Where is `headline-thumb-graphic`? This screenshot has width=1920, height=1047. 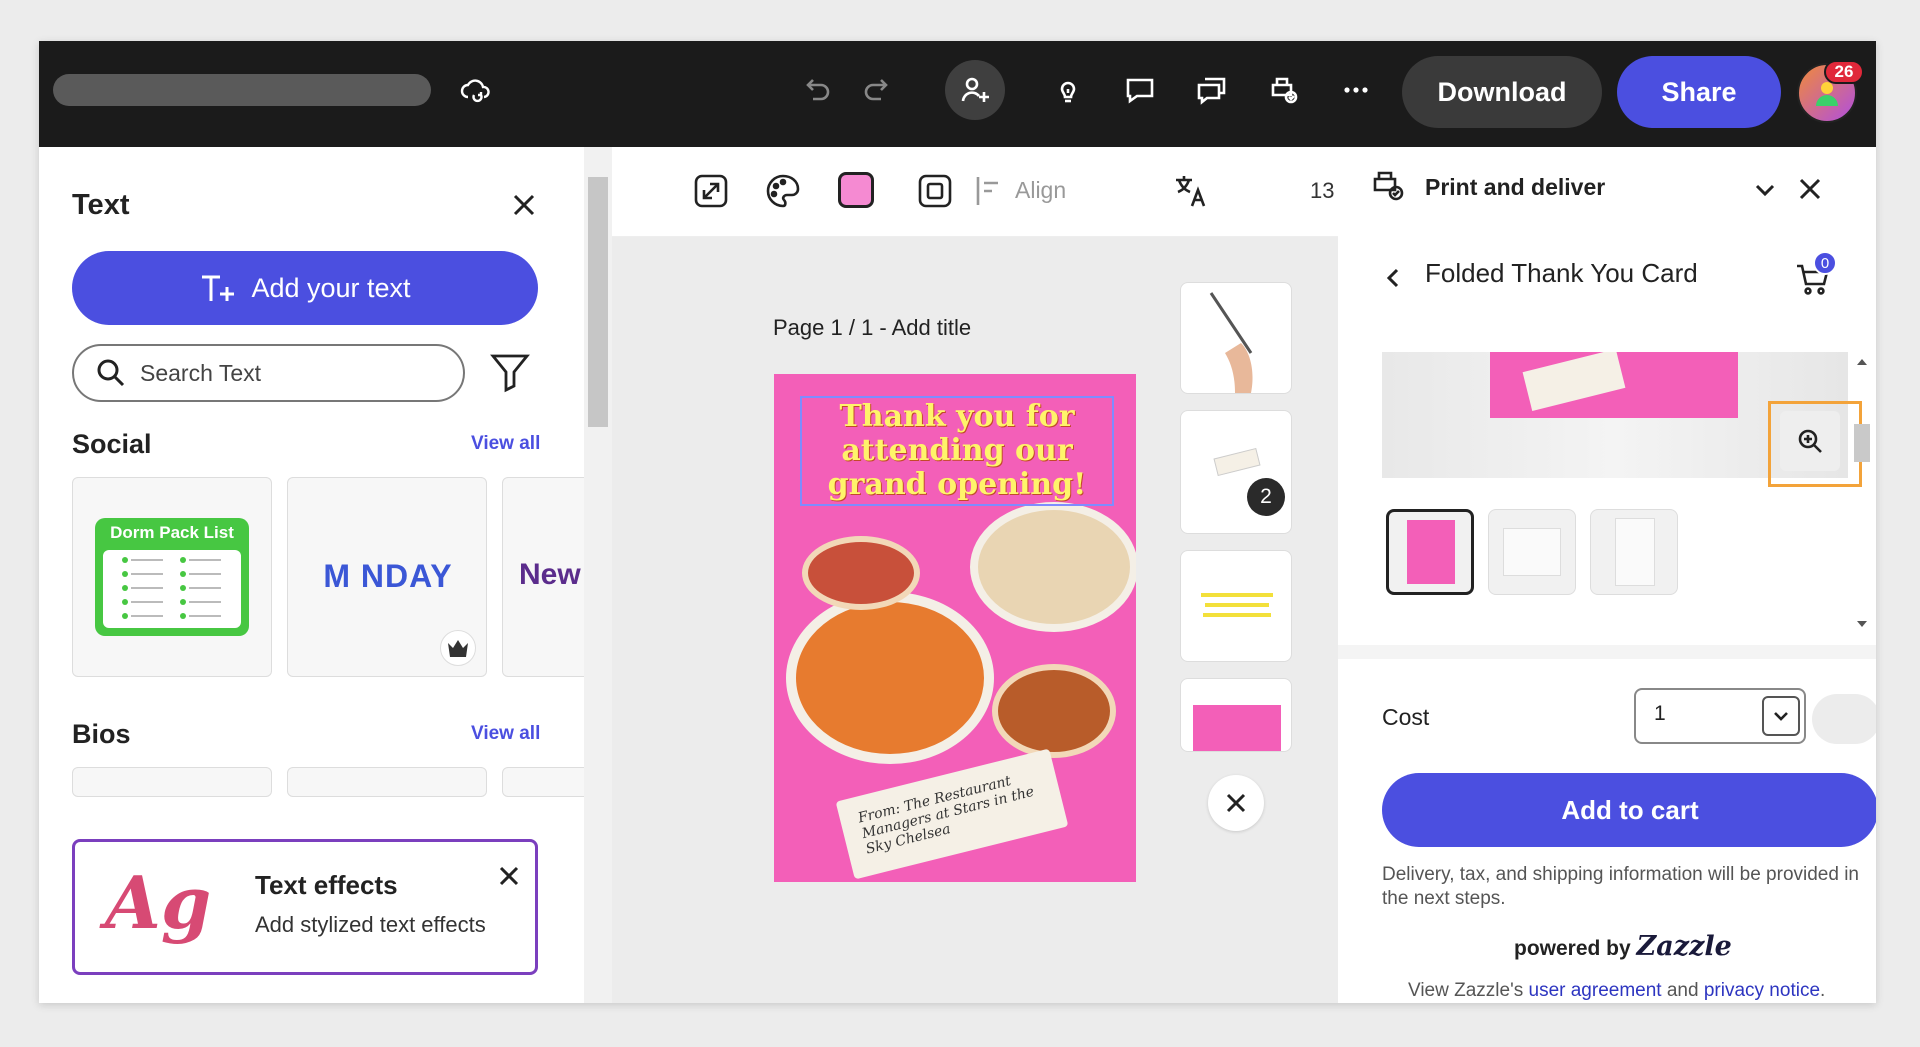 headline-thumb-graphic is located at coordinates (1237, 605).